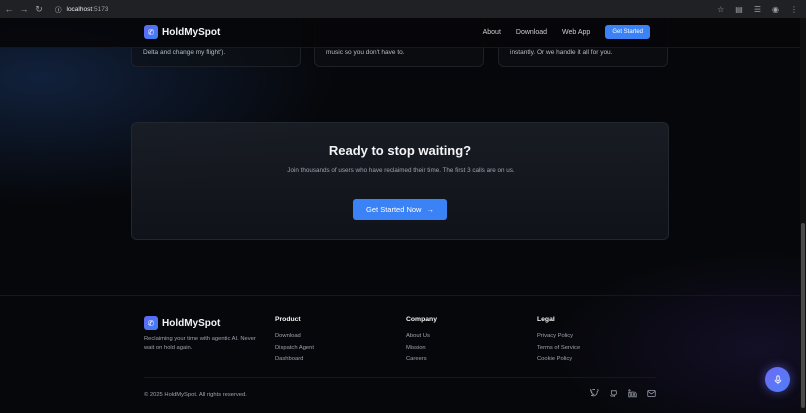 This screenshot has width=806, height=413. Describe the element at coordinates (558, 362) in the screenshot. I see `footer-link-cookie-policy: Cookie Policy` at that location.